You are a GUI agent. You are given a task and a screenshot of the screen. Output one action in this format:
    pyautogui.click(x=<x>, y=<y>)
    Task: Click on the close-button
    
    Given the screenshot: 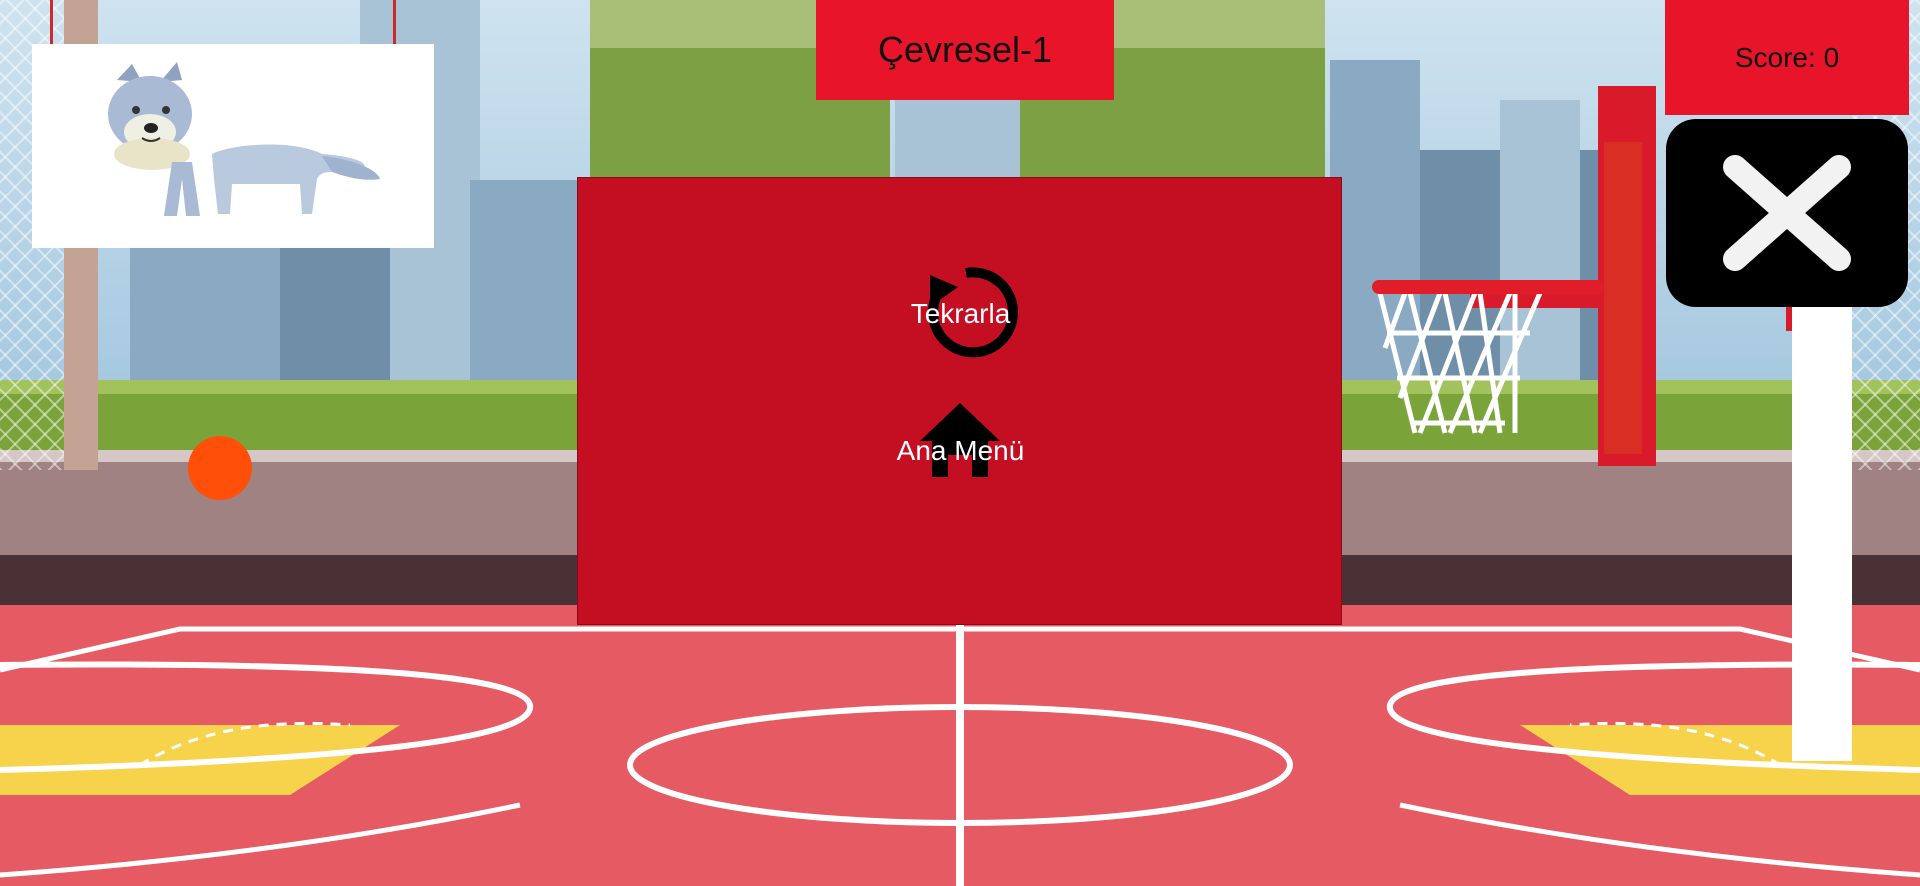 What is the action you would take?
    pyautogui.click(x=1787, y=213)
    